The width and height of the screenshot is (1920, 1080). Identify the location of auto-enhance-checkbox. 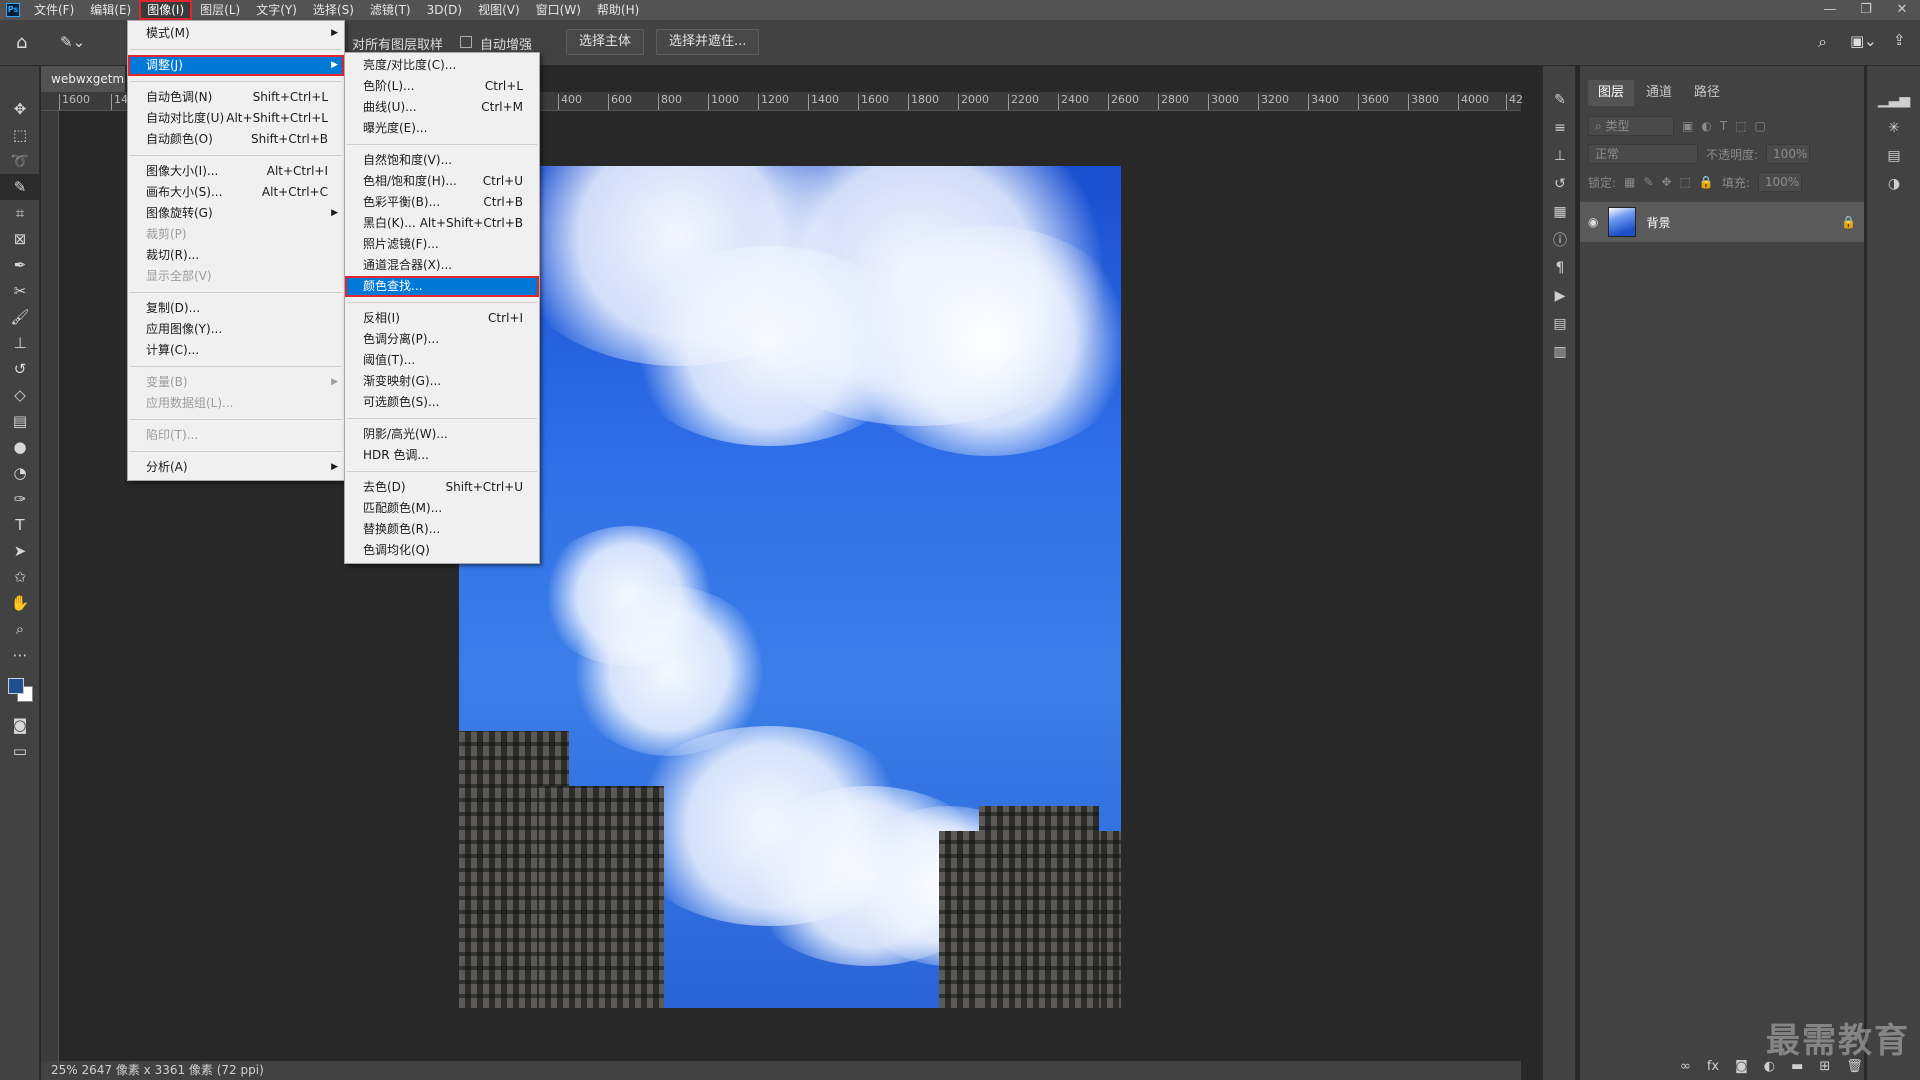
(466, 42).